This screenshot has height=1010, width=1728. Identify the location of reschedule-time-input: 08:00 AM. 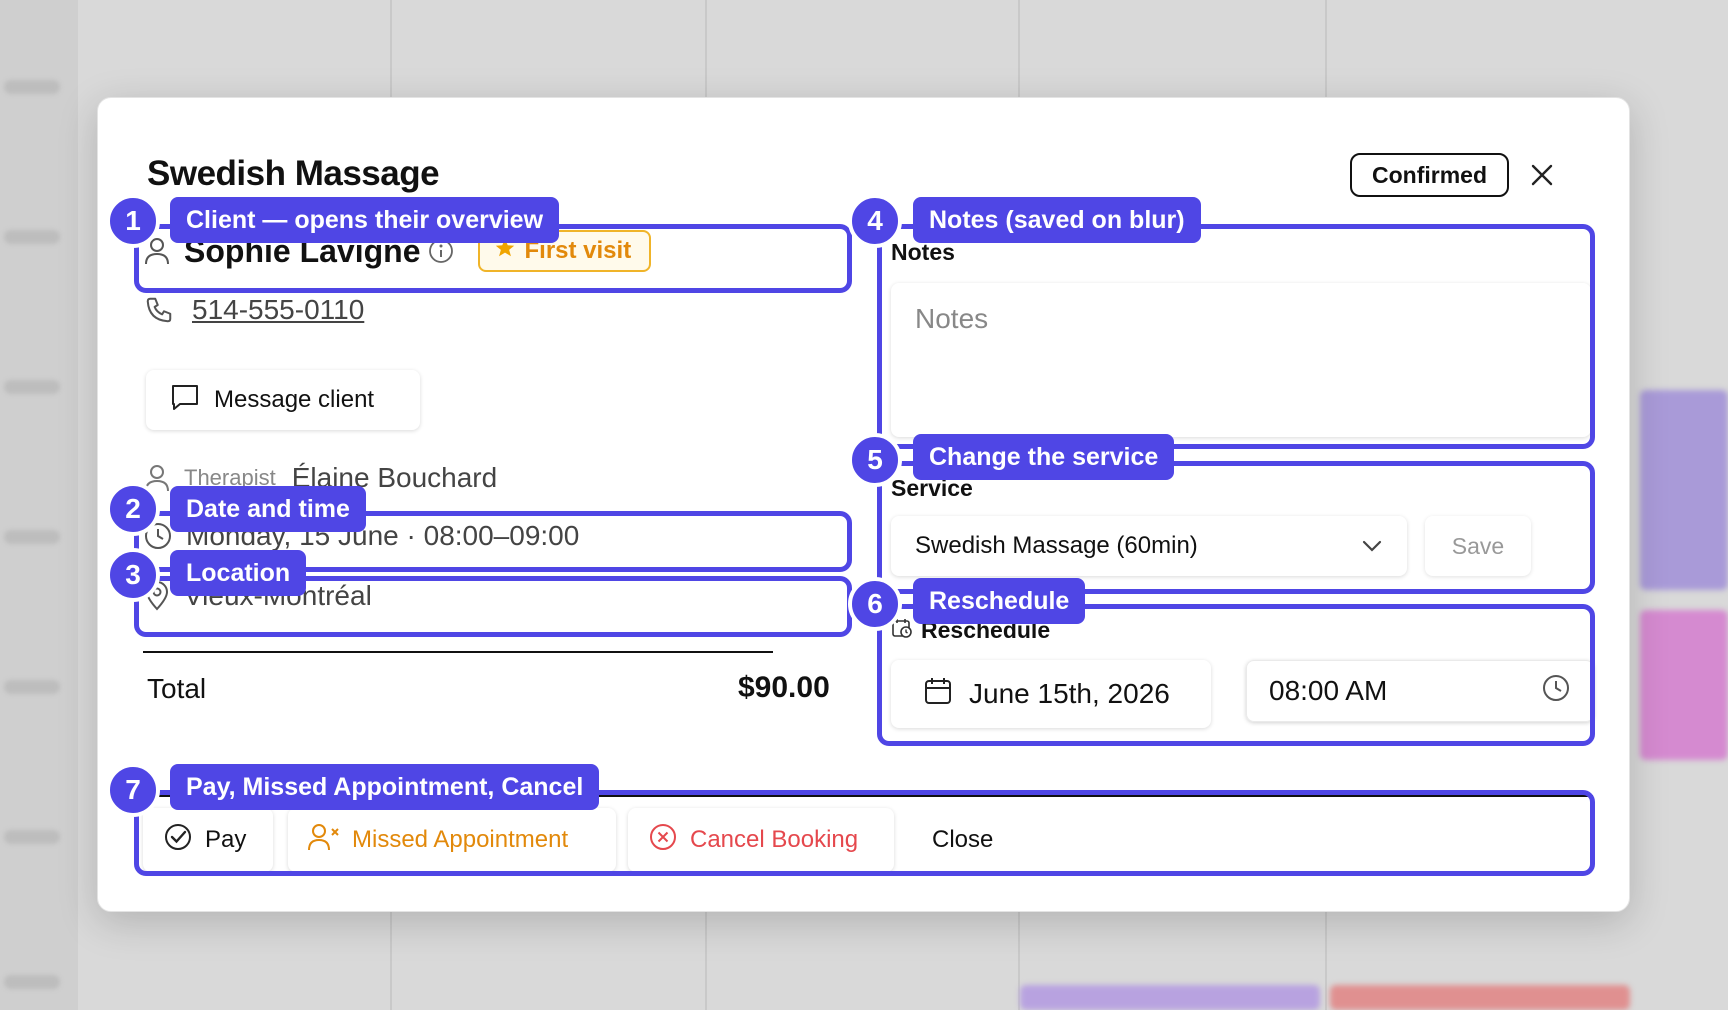
(1420, 691).